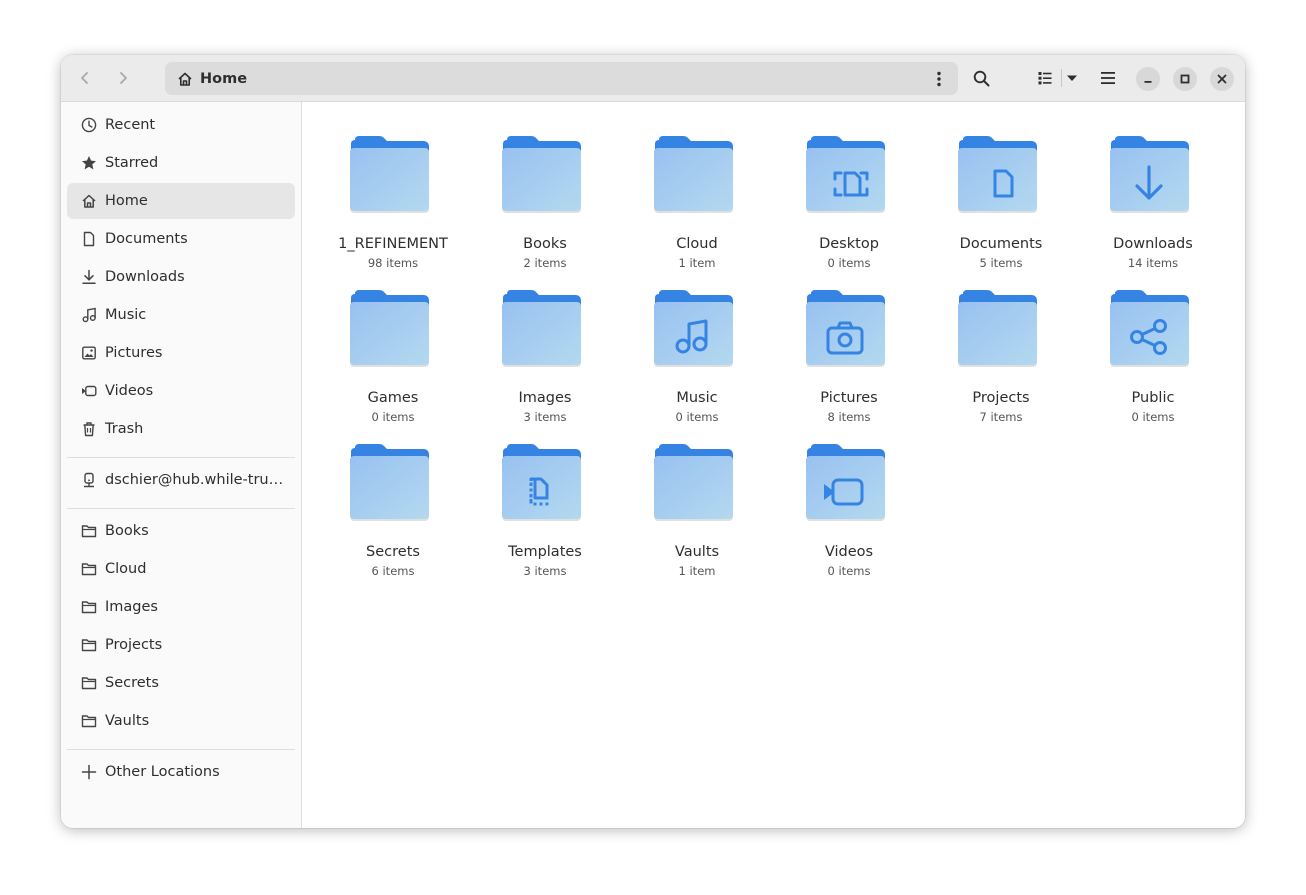 The height and width of the screenshot is (895, 1306). What do you see at coordinates (393, 571) in the screenshot?
I see `folder-item-count: 6 items` at bounding box center [393, 571].